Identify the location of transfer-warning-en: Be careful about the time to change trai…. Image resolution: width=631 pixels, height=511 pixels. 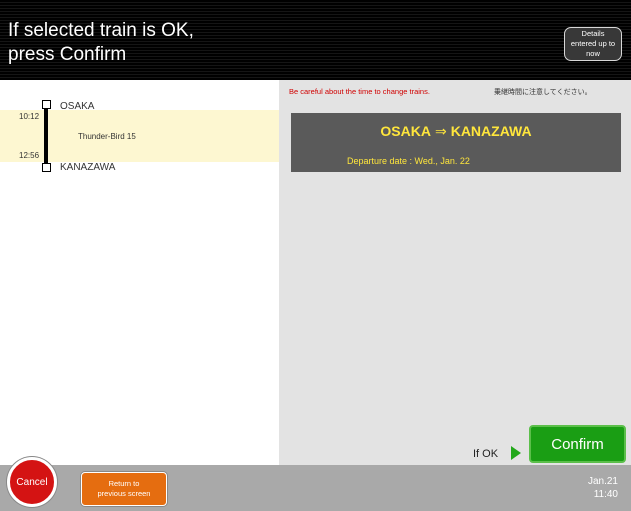
(359, 91).